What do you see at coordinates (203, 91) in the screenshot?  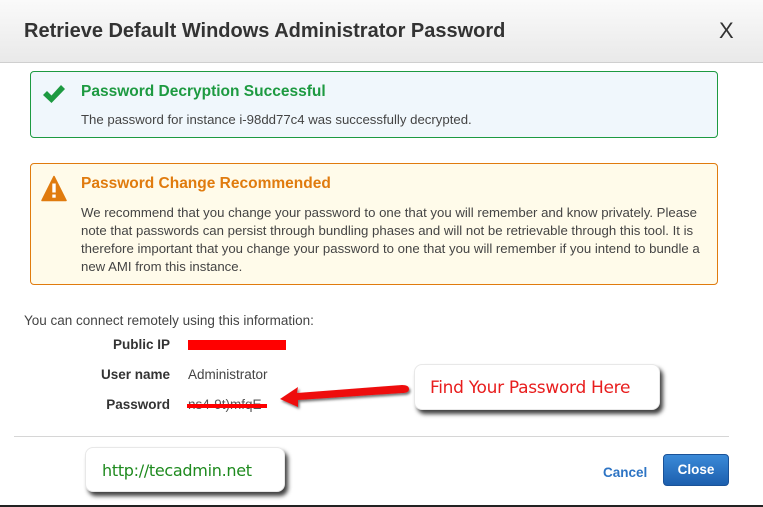 I see `success-alert-title: Password Decryption Successful` at bounding box center [203, 91].